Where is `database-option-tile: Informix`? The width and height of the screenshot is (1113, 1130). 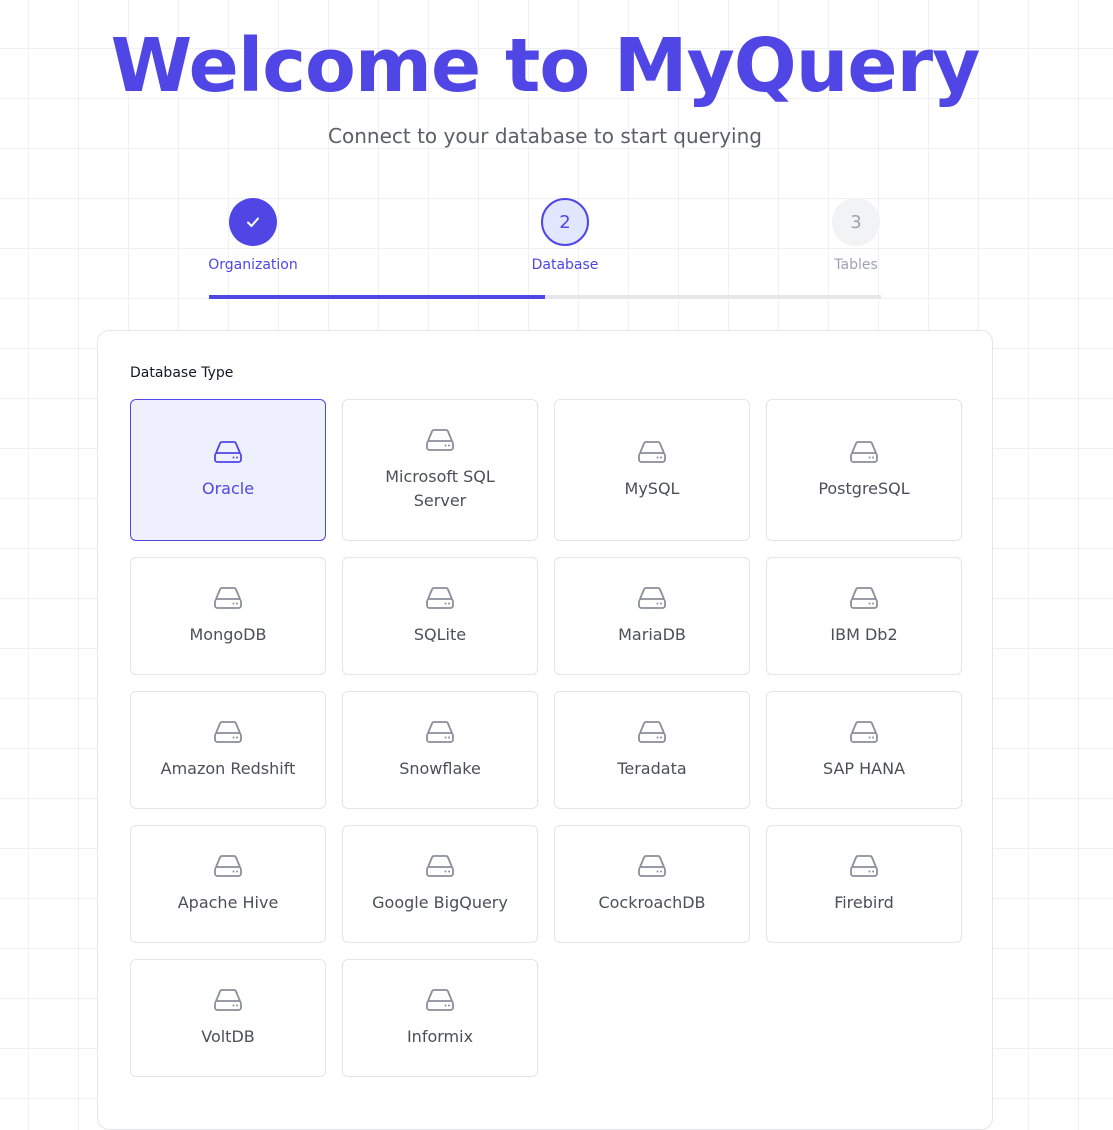 database-option-tile: Informix is located at coordinates (440, 1018).